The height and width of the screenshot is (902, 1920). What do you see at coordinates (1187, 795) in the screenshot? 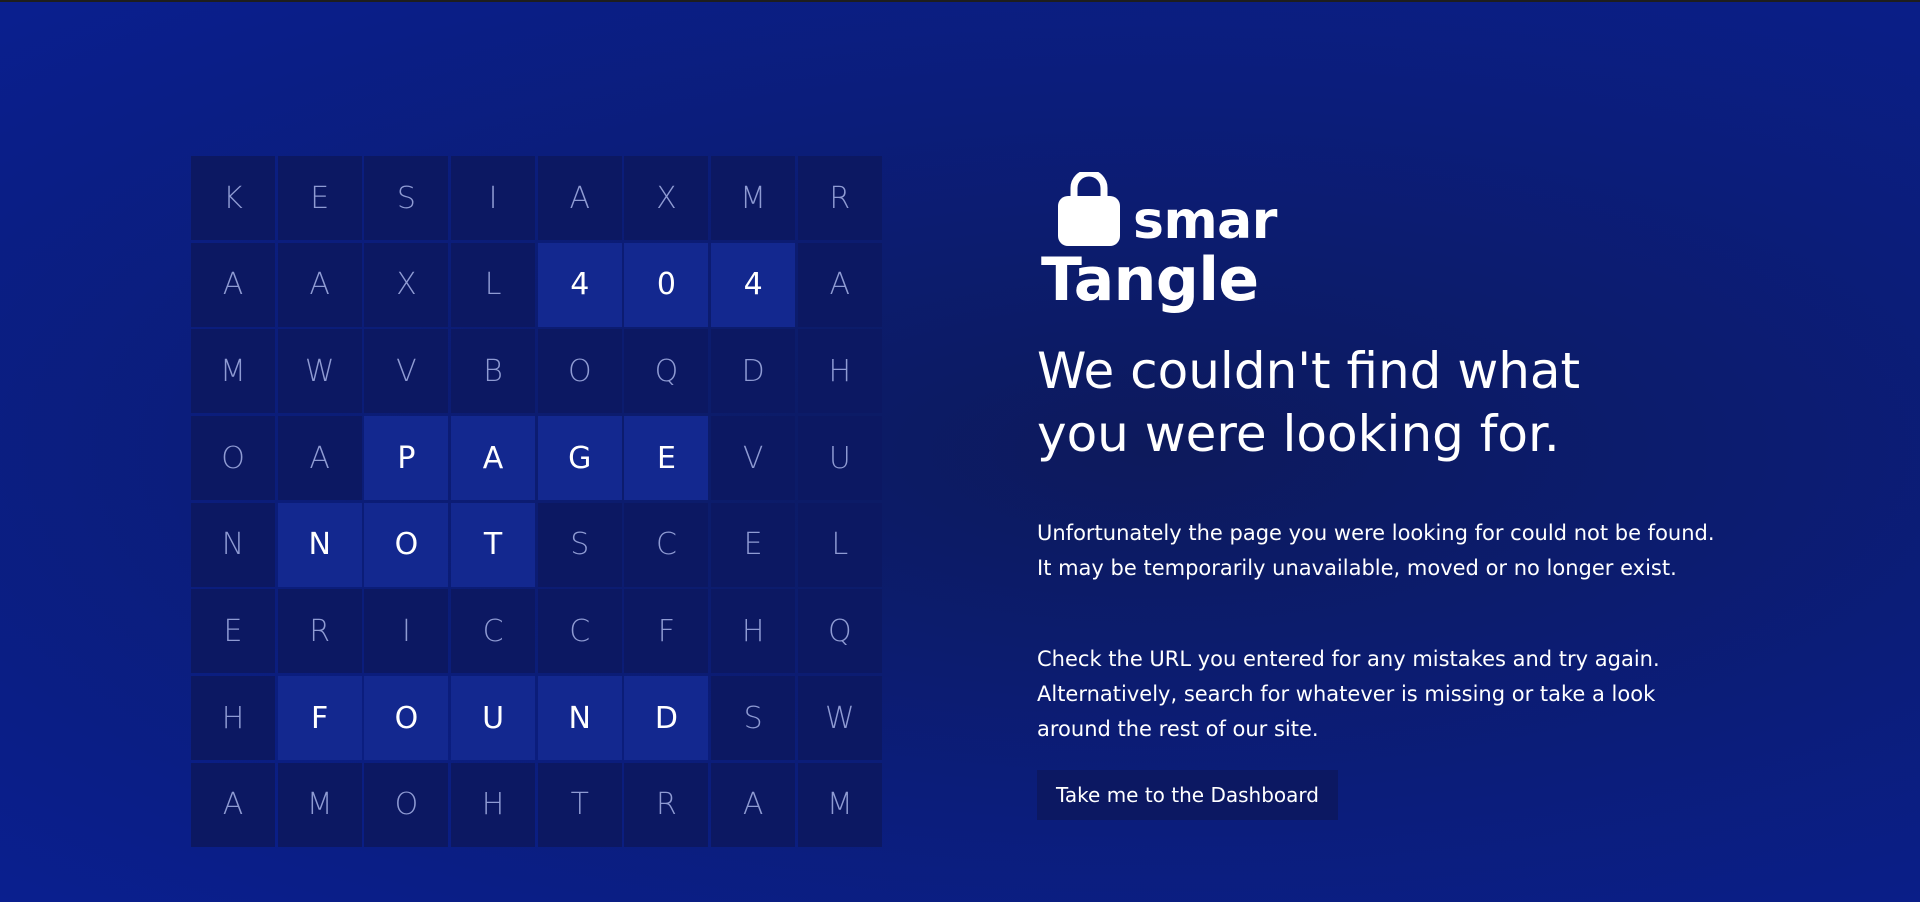
I see `dashboard-button: Take me to the Dashboard` at bounding box center [1187, 795].